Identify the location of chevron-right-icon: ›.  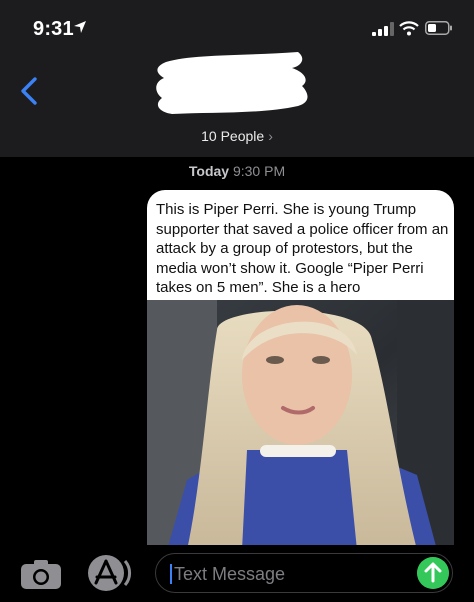
(270, 136).